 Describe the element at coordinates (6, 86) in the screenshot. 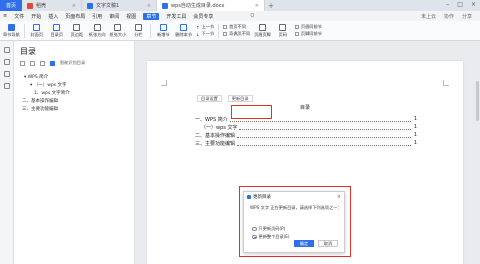

I see `search-icon` at that location.